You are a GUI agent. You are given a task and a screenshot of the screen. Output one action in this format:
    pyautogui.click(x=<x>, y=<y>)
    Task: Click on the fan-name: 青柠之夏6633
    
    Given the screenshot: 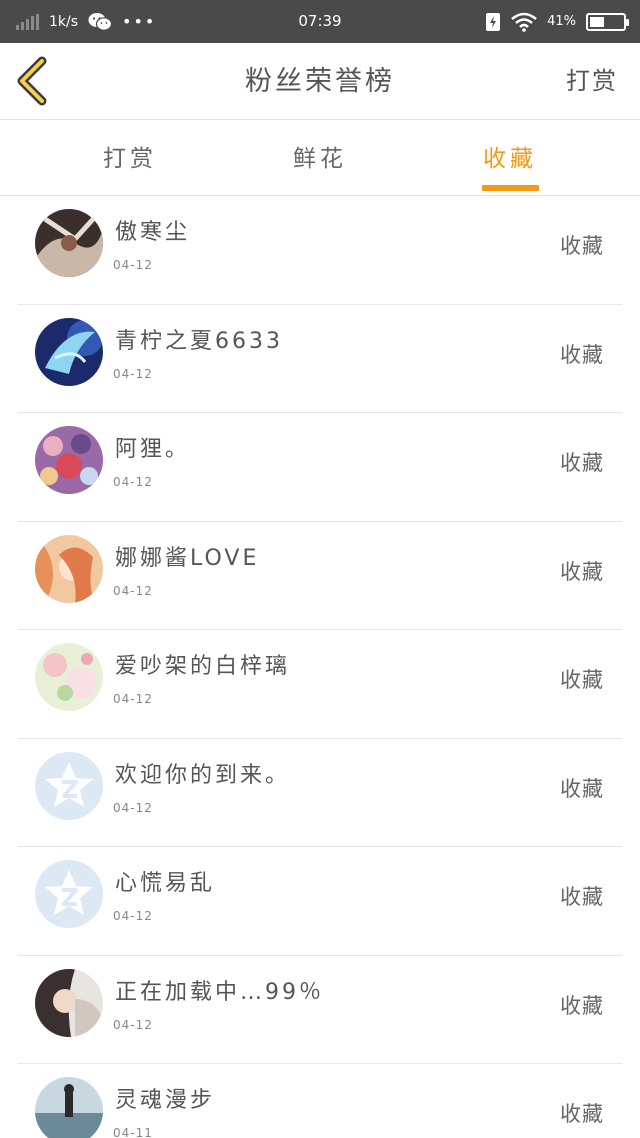 What is the action you would take?
    pyautogui.click(x=199, y=341)
    